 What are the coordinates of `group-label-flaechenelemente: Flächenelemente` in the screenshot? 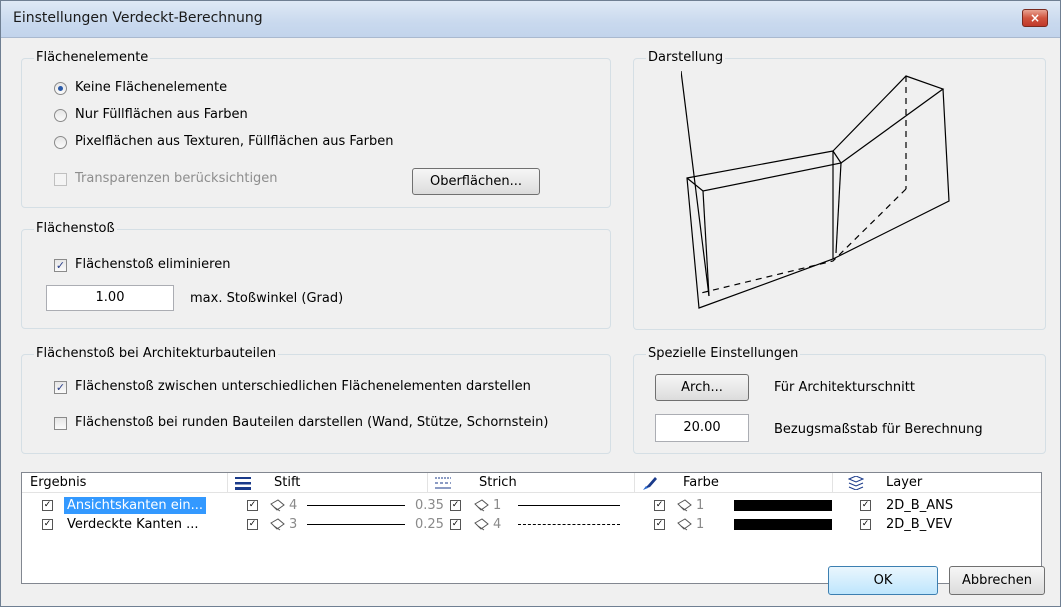 It's located at (92, 57).